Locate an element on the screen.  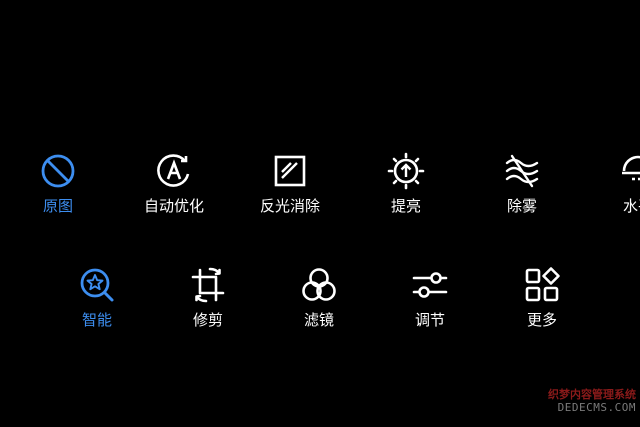
tool-filter: 滤镜 is located at coordinates (319, 301).